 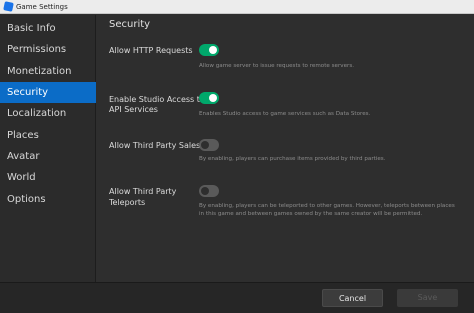 What do you see at coordinates (48, 177) in the screenshot?
I see `sidebar-item-world: World` at bounding box center [48, 177].